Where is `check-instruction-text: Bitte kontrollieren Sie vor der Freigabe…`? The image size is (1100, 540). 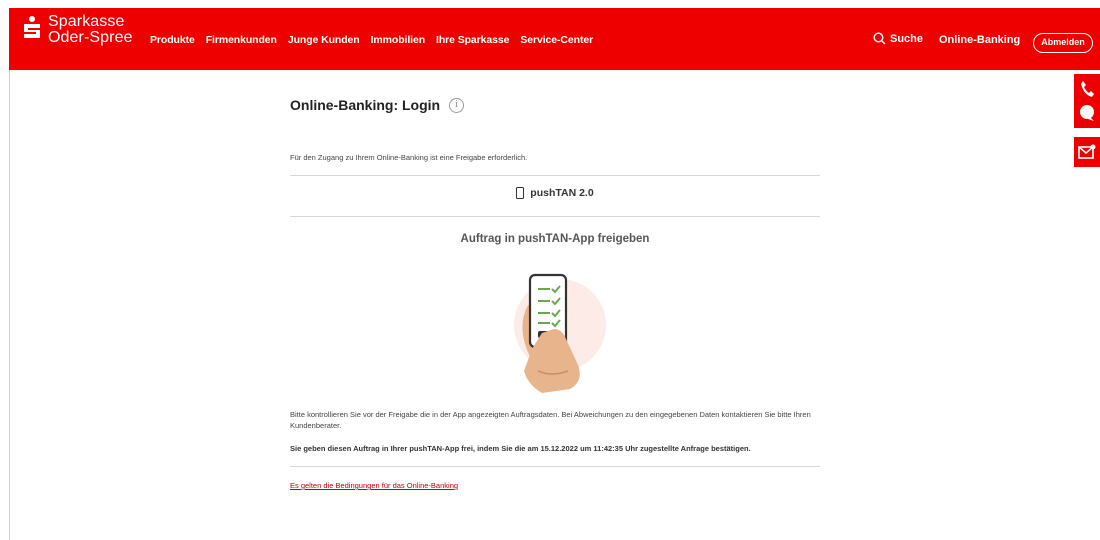 check-instruction-text: Bitte kontrollieren Sie vor der Freigabe… is located at coordinates (550, 420).